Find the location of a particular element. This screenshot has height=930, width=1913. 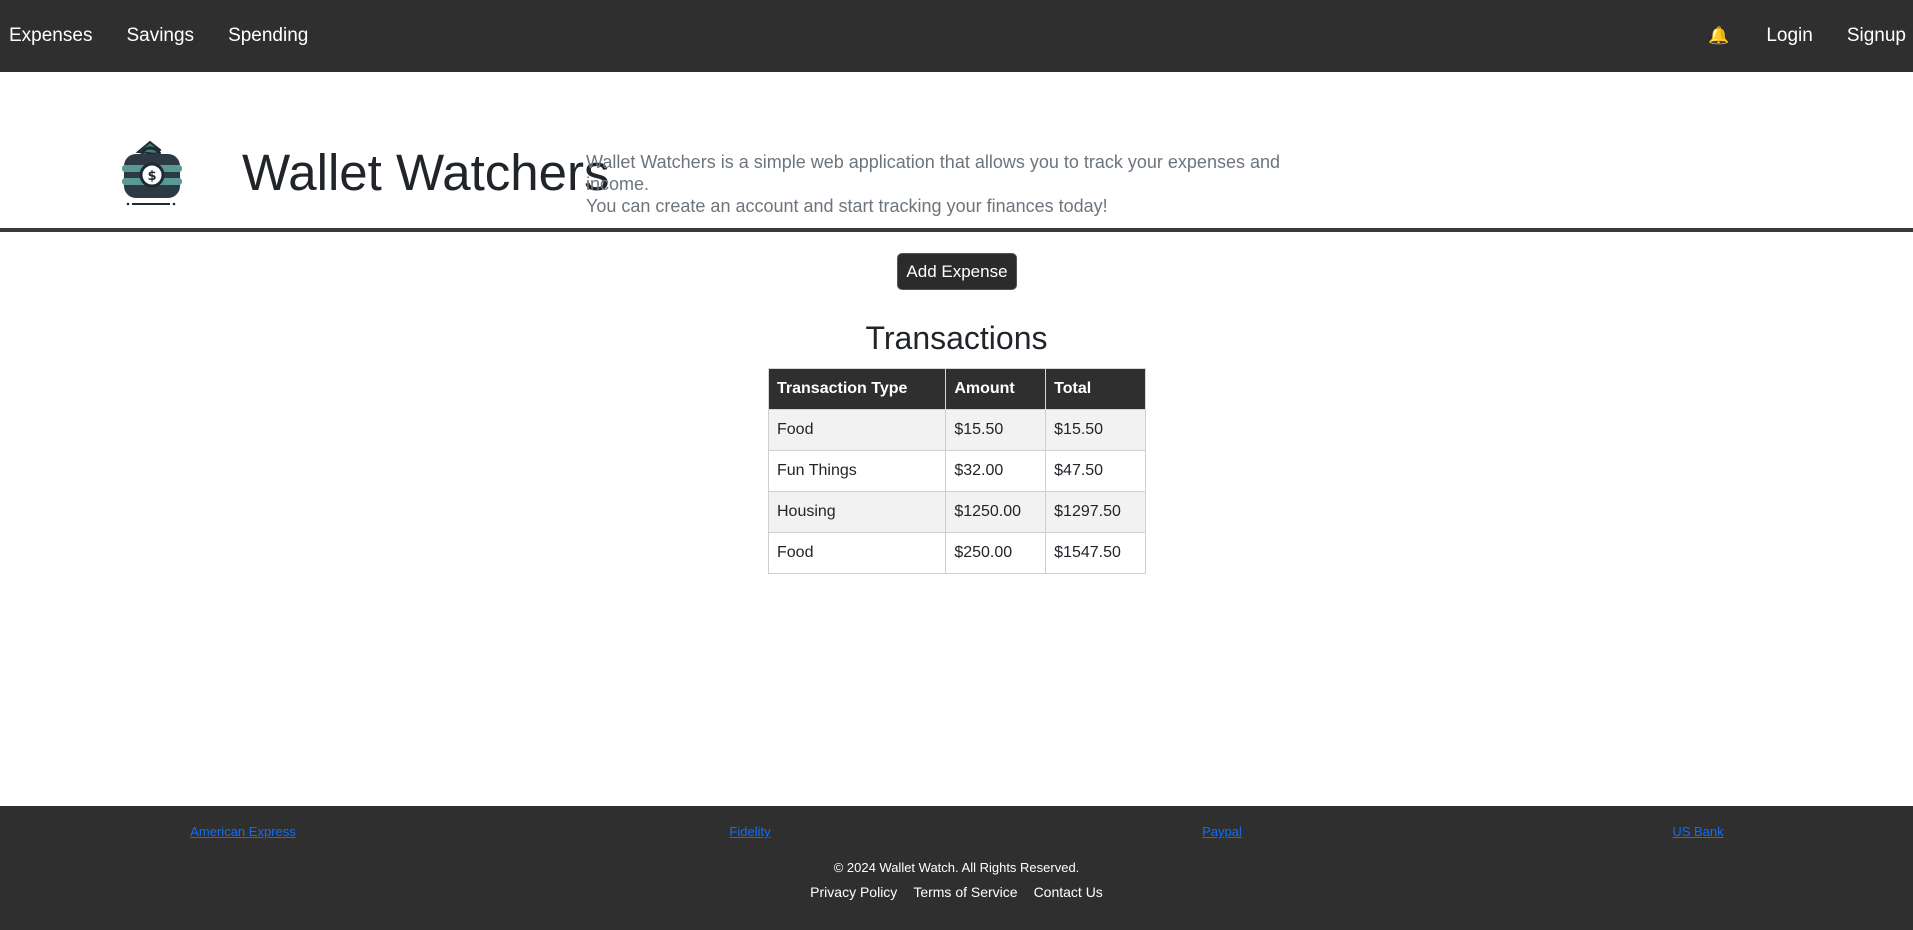

footer-link-us-bank: US Bank is located at coordinates (1697, 831).